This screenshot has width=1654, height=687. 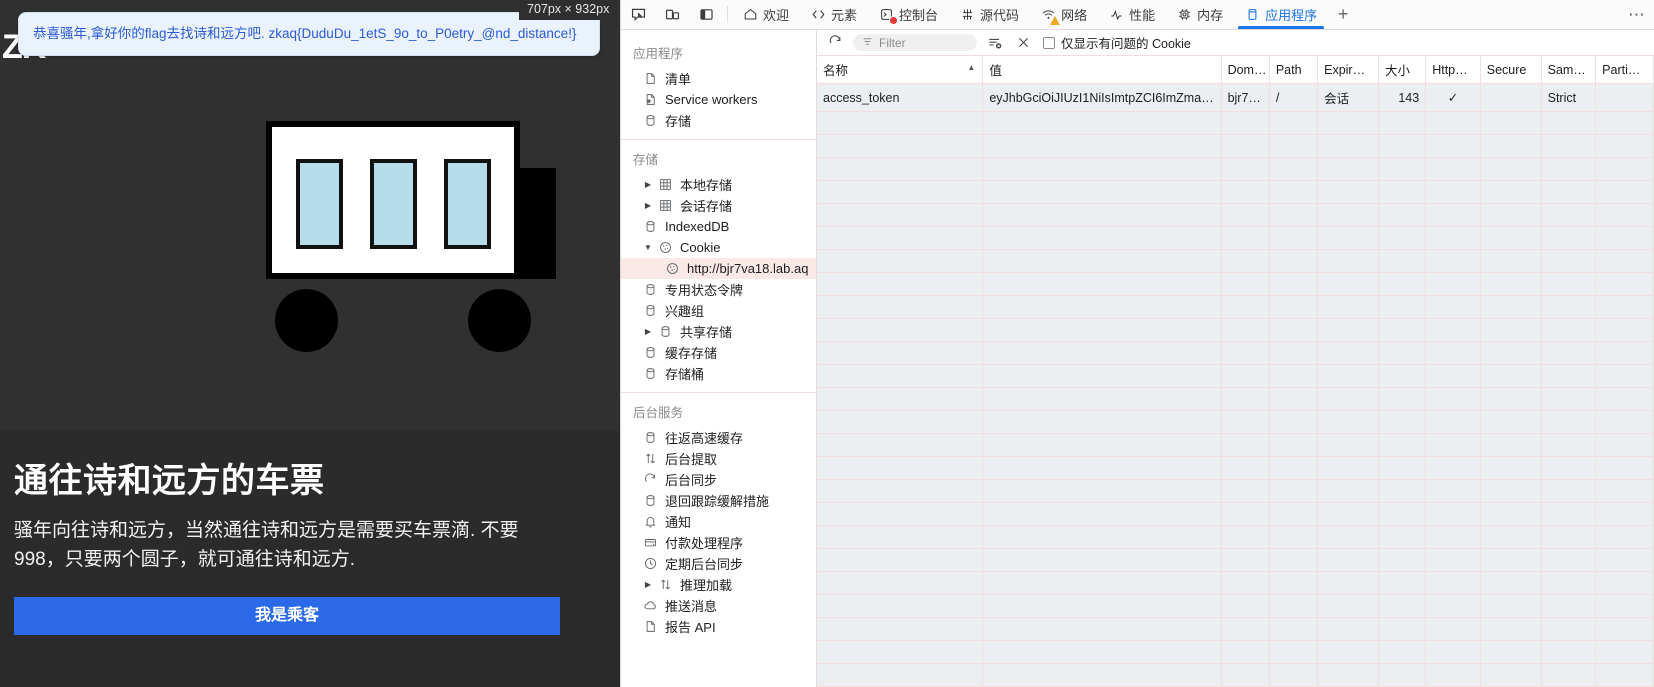 What do you see at coordinates (718, 437) in the screenshot?
I see `sidebar-item-: 往返高速缓存` at bounding box center [718, 437].